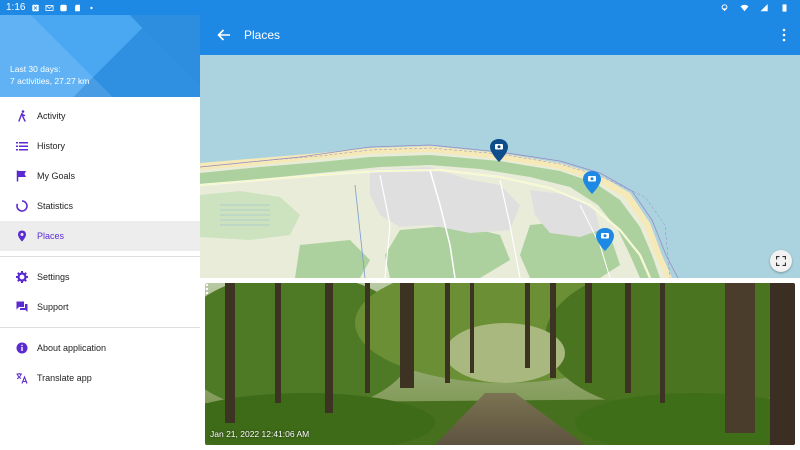  What do you see at coordinates (260, 434) in the screenshot?
I see `photo-timestamp: Jan 21, 2022 12:41:06 AM` at bounding box center [260, 434].